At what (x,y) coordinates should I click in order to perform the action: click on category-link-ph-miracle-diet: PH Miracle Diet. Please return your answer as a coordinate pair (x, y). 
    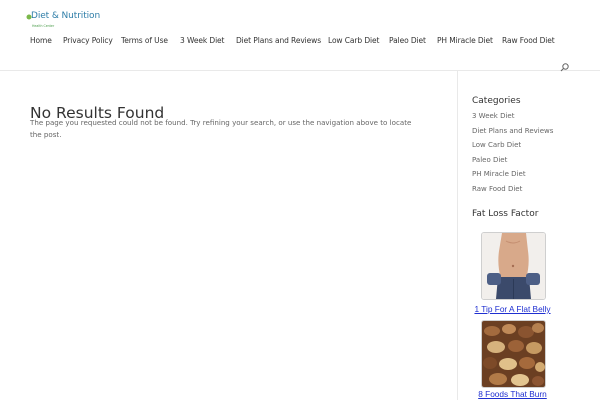
    Looking at the image, I should click on (499, 174).